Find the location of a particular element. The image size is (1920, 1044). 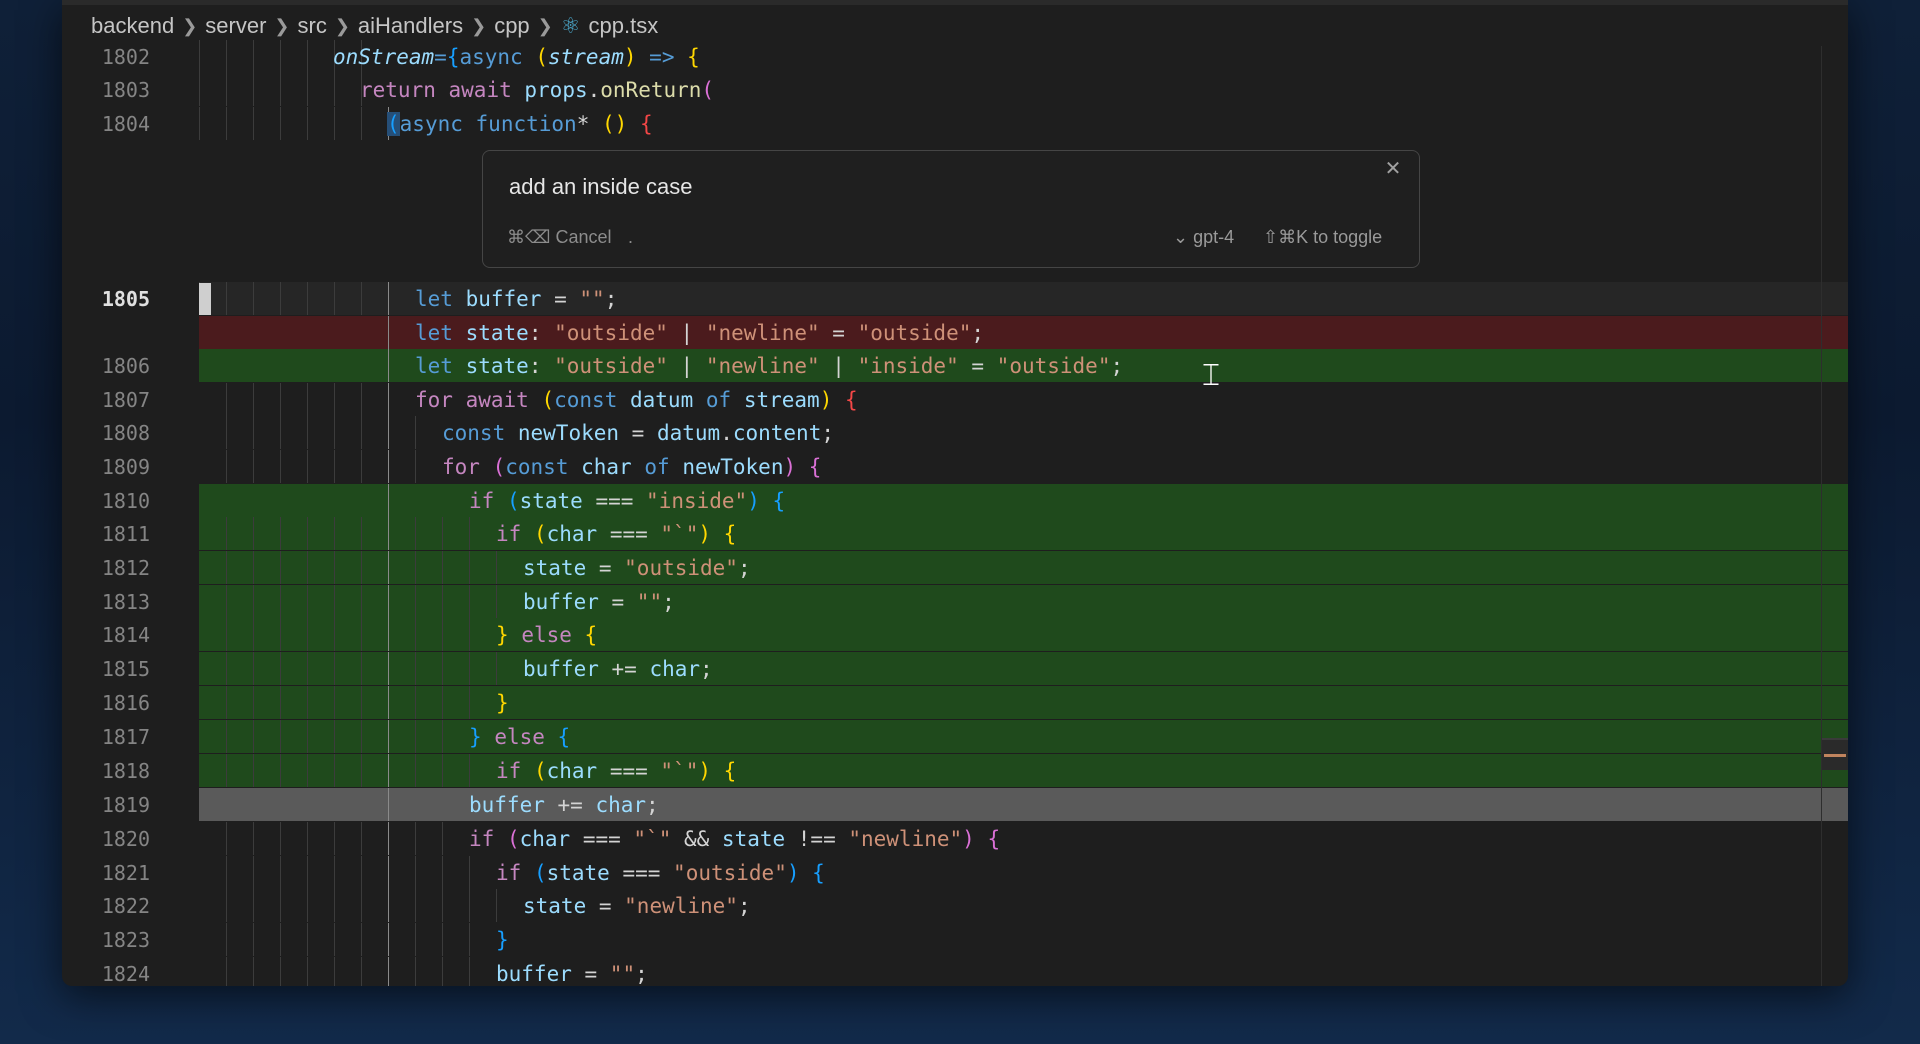

code-text: for await (const datum of stream) { is located at coordinates (636, 399).